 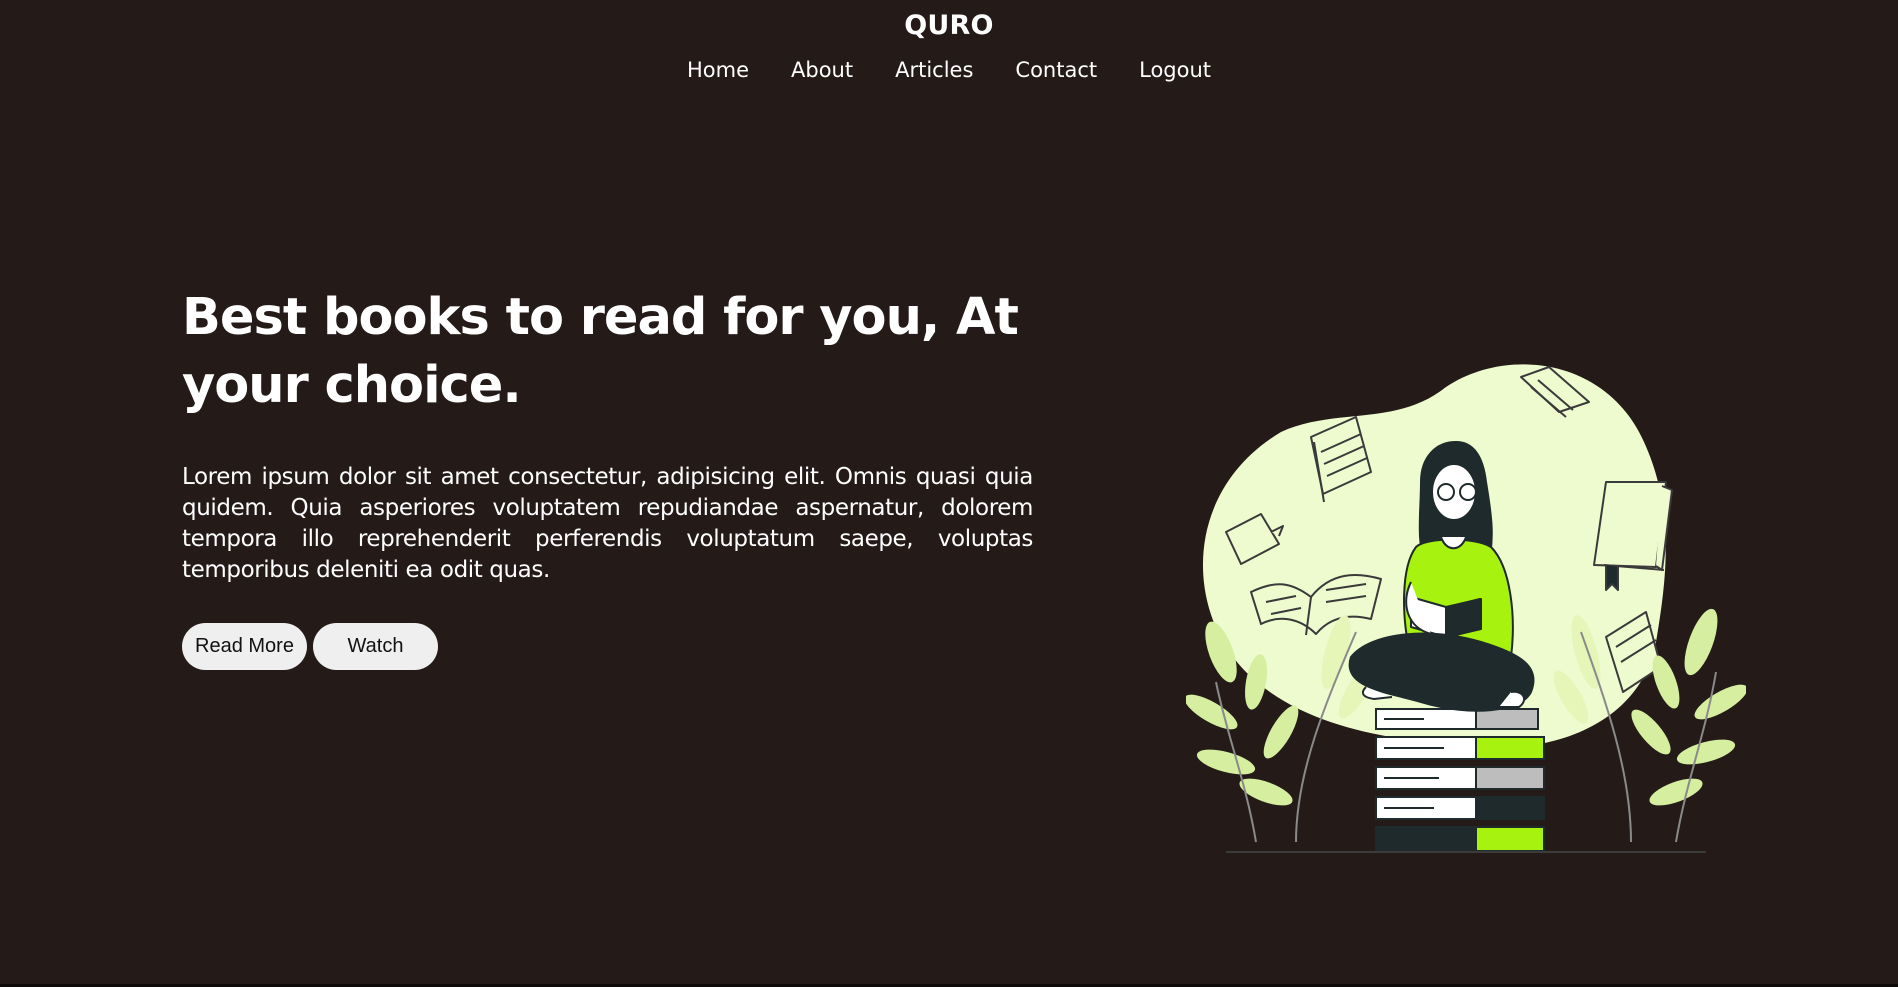 What do you see at coordinates (1175, 70) in the screenshot?
I see `nav-logout-link: Logout` at bounding box center [1175, 70].